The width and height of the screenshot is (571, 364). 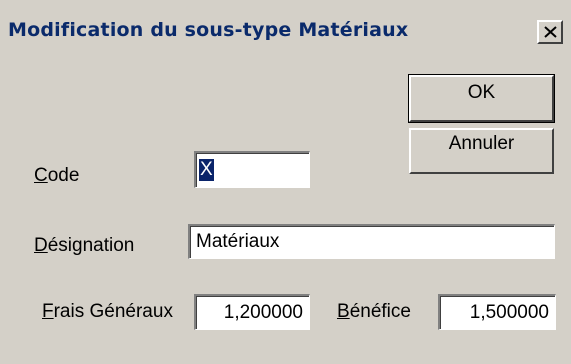 I want to click on designation-field: Matériaux, so click(x=371, y=241).